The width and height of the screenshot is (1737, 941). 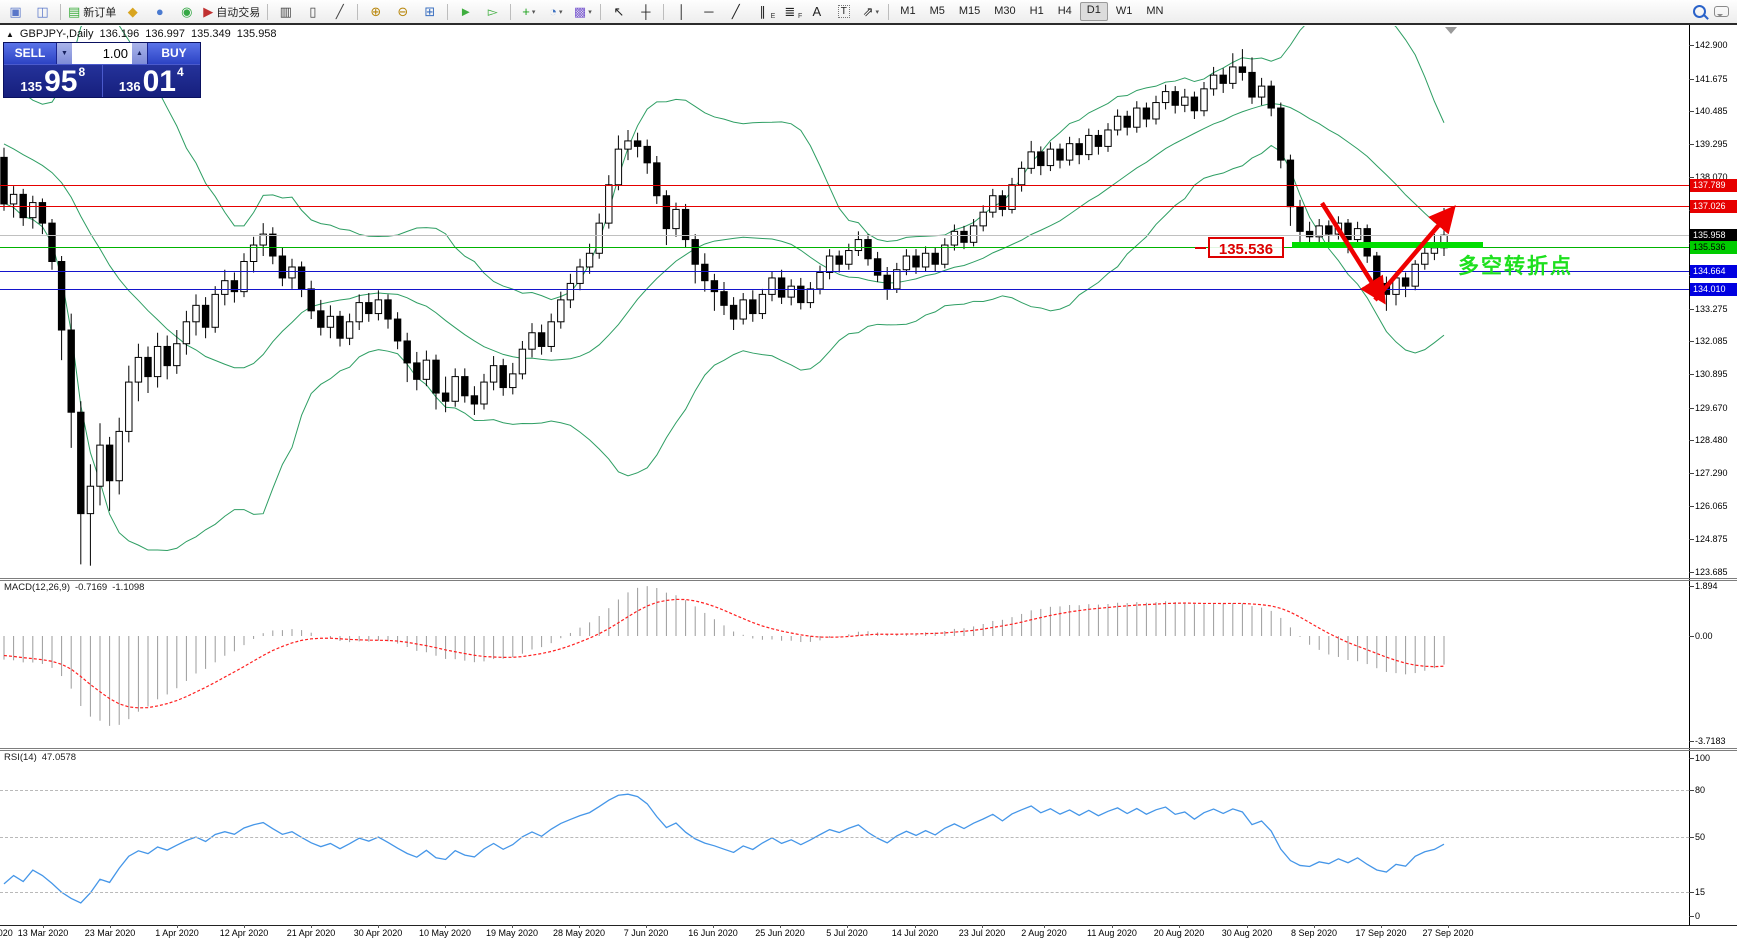 What do you see at coordinates (92, 11) in the screenshot?
I see `new-order-button: ▤ 新订单` at bounding box center [92, 11].